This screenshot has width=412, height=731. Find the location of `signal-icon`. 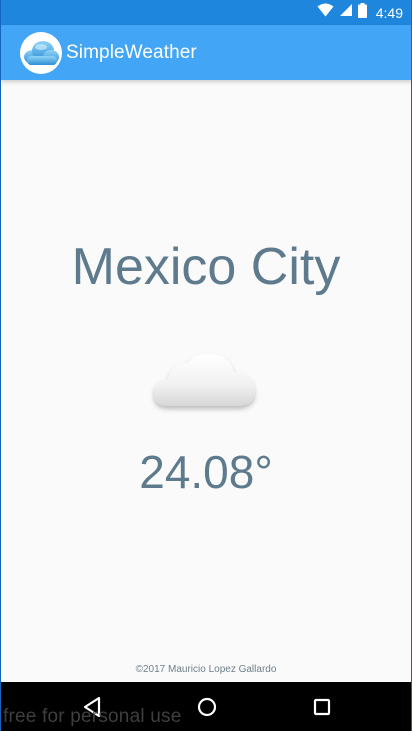

signal-icon is located at coordinates (346, 12).